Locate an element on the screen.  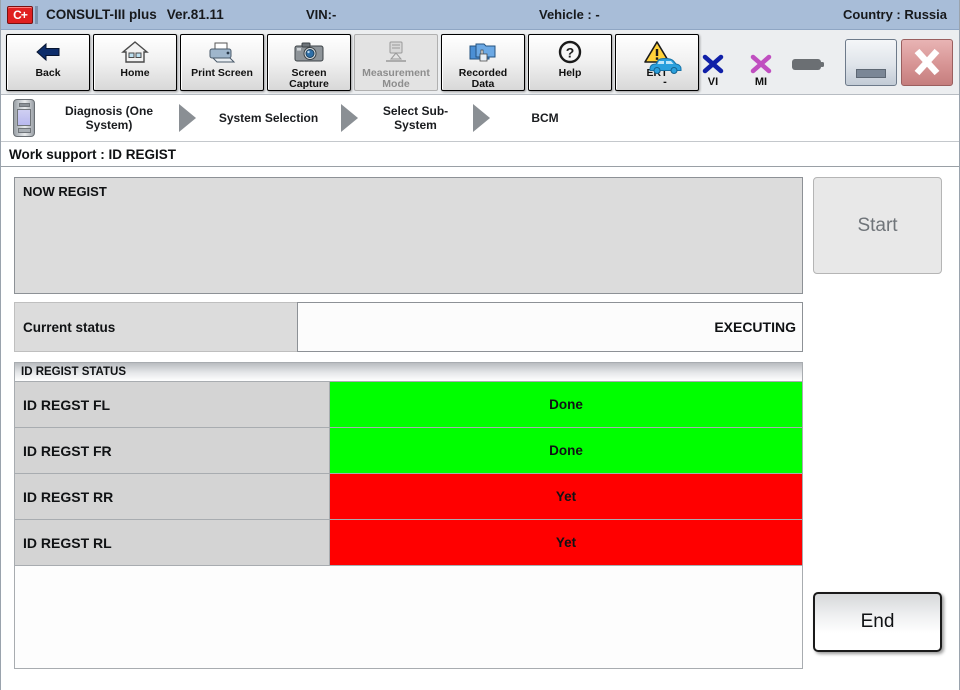
table-header: ID REGIST STATUS is located at coordinates (408, 372).